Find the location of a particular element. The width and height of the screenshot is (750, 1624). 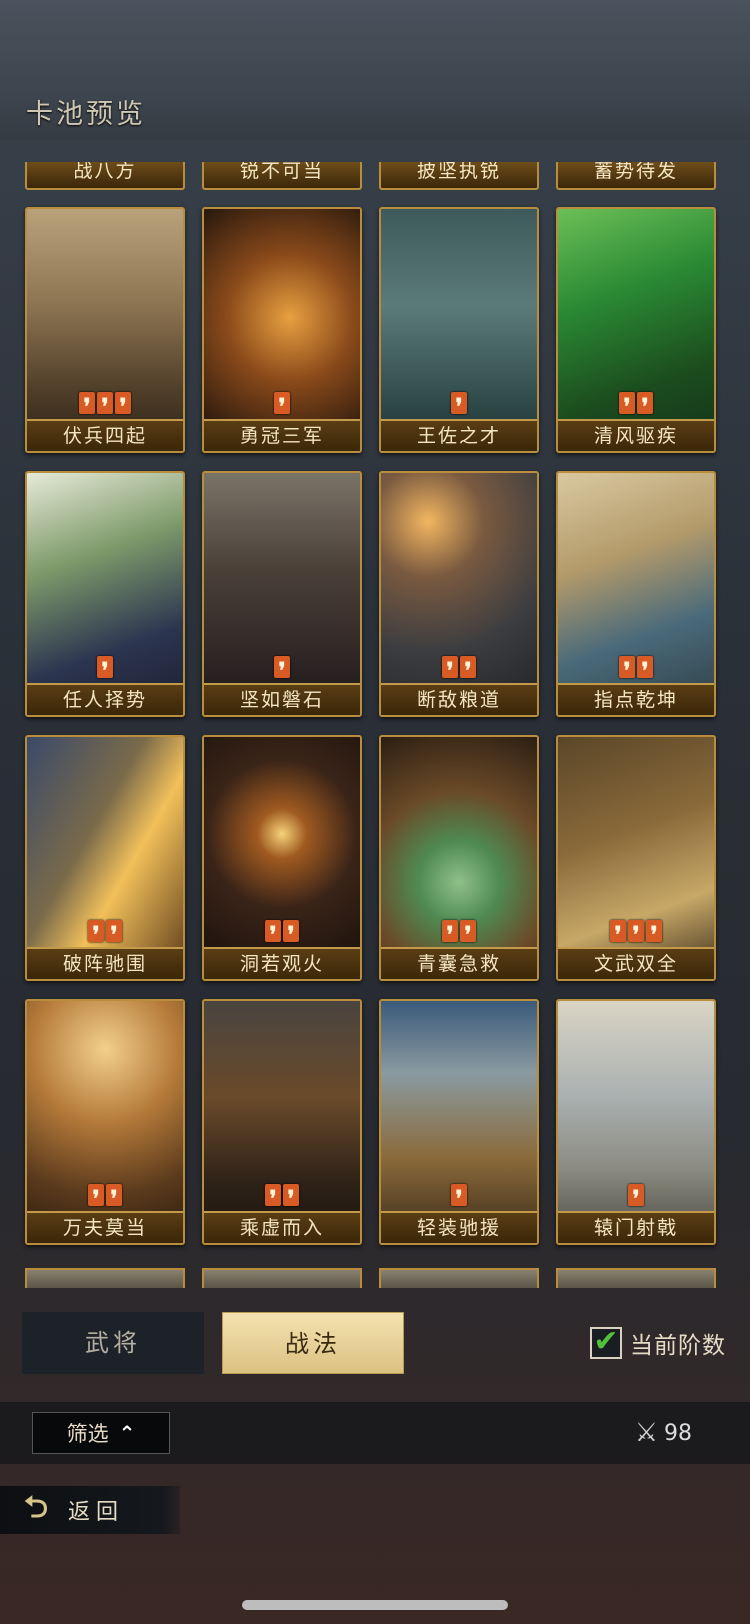

tactic-card: ❜ ❜ 破阵驰围 is located at coordinates (105, 858).